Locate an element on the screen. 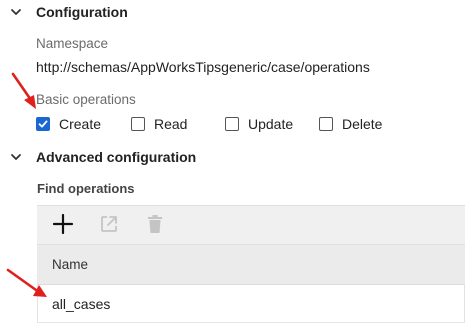  create-checkbox: Create is located at coordinates (83, 124).